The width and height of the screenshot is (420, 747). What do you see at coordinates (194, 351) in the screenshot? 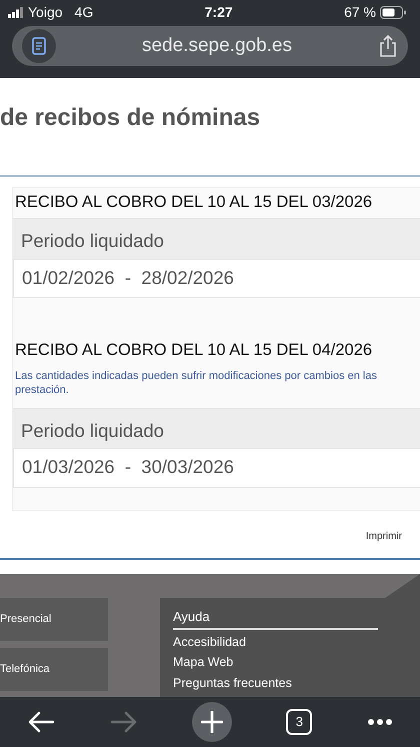
I see `receipt-title: RECIBO AL COBRO DEL 10 AL 15 DEL 04/2026` at bounding box center [194, 351].